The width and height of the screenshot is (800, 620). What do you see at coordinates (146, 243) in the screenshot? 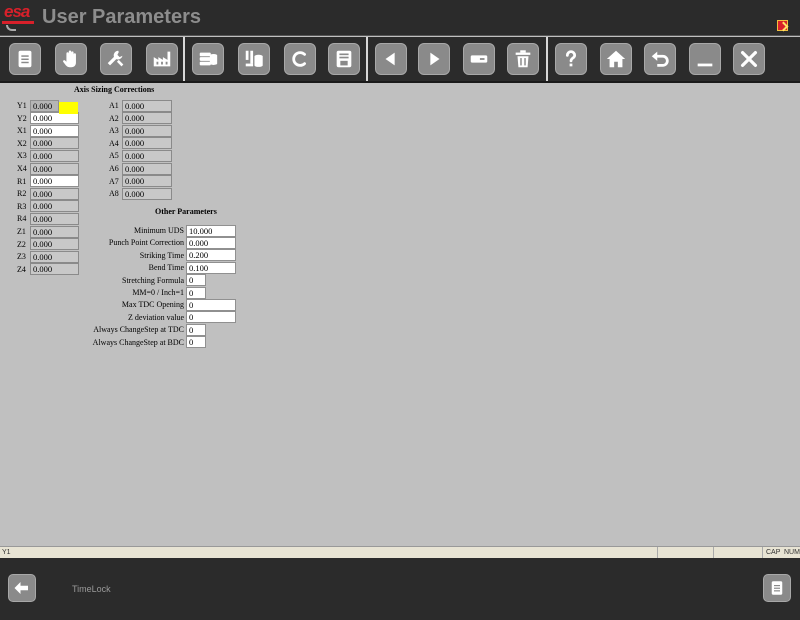
I see `other-param-label: Punch Point Correction` at bounding box center [146, 243].